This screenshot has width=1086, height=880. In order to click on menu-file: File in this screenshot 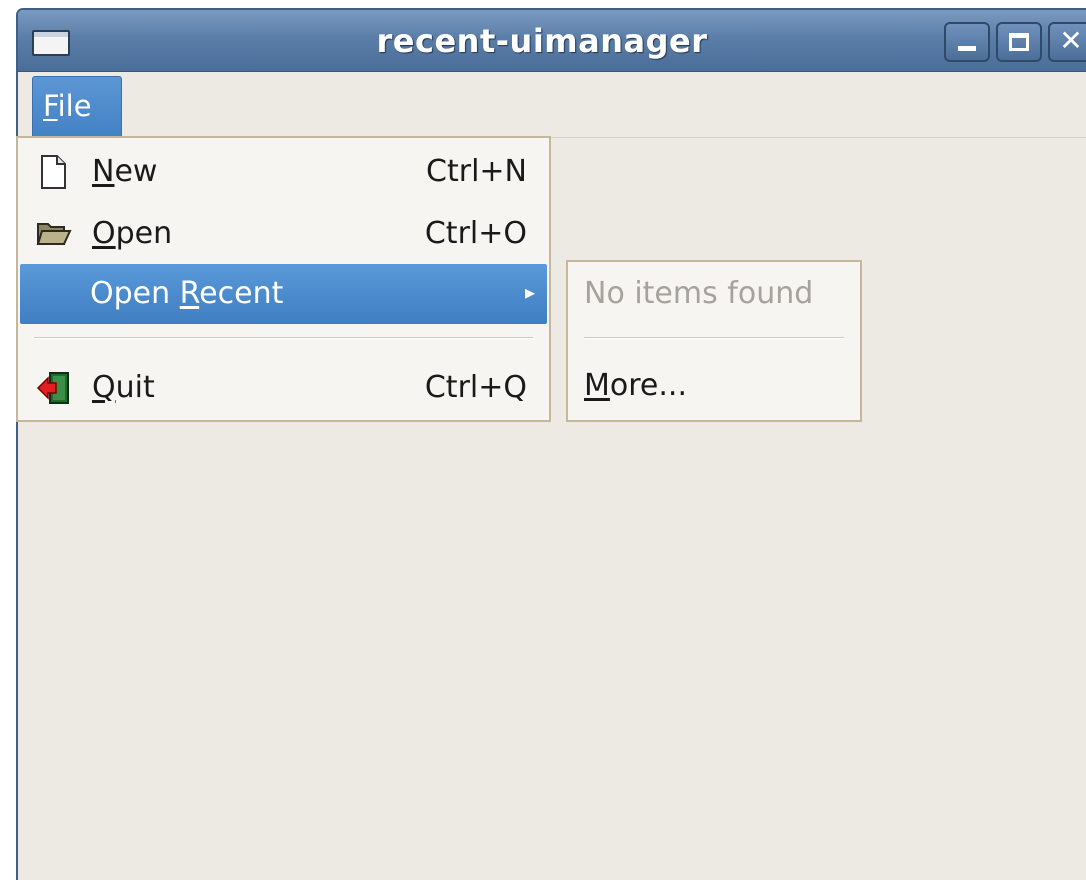, I will do `click(77, 107)`.